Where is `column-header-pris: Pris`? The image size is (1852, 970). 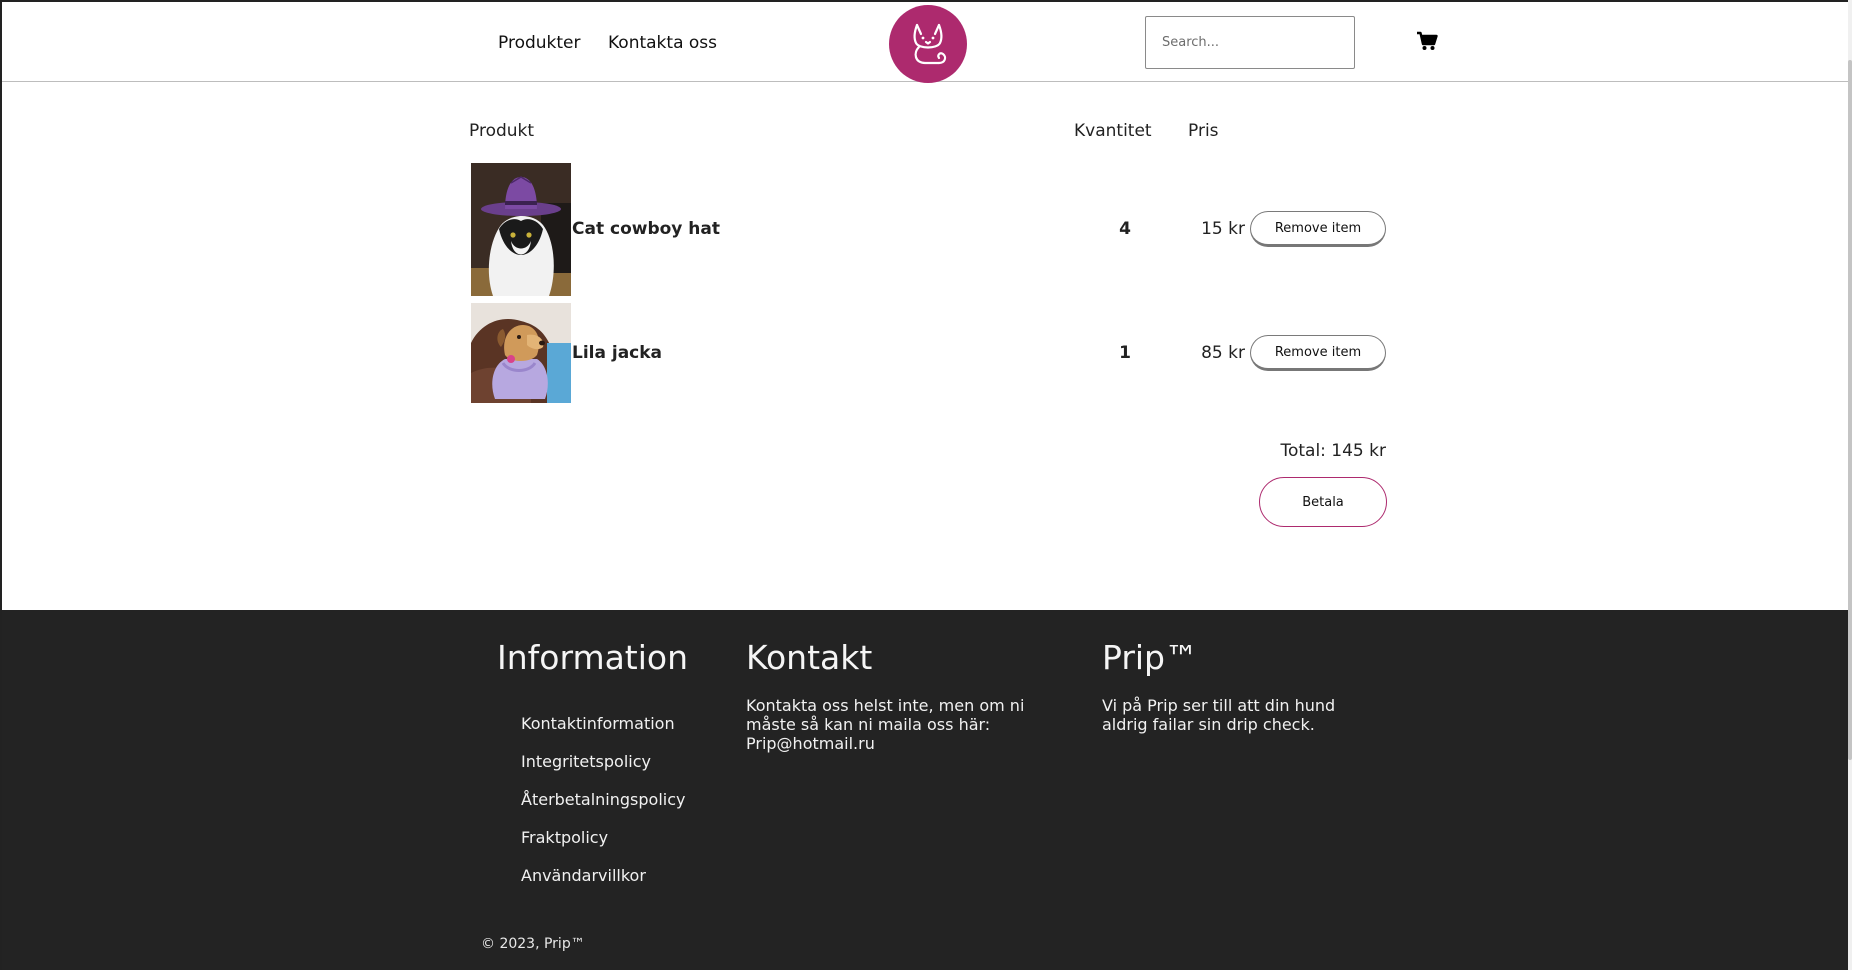 column-header-pris: Pris is located at coordinates (1203, 131).